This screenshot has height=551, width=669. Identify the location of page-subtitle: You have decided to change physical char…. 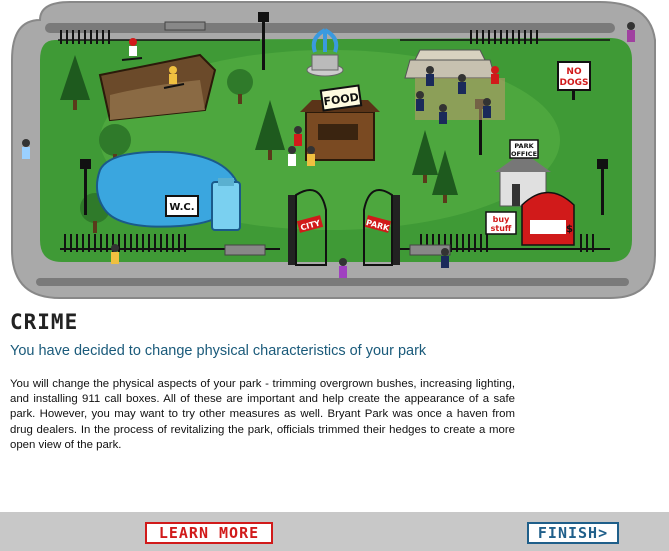
(218, 351).